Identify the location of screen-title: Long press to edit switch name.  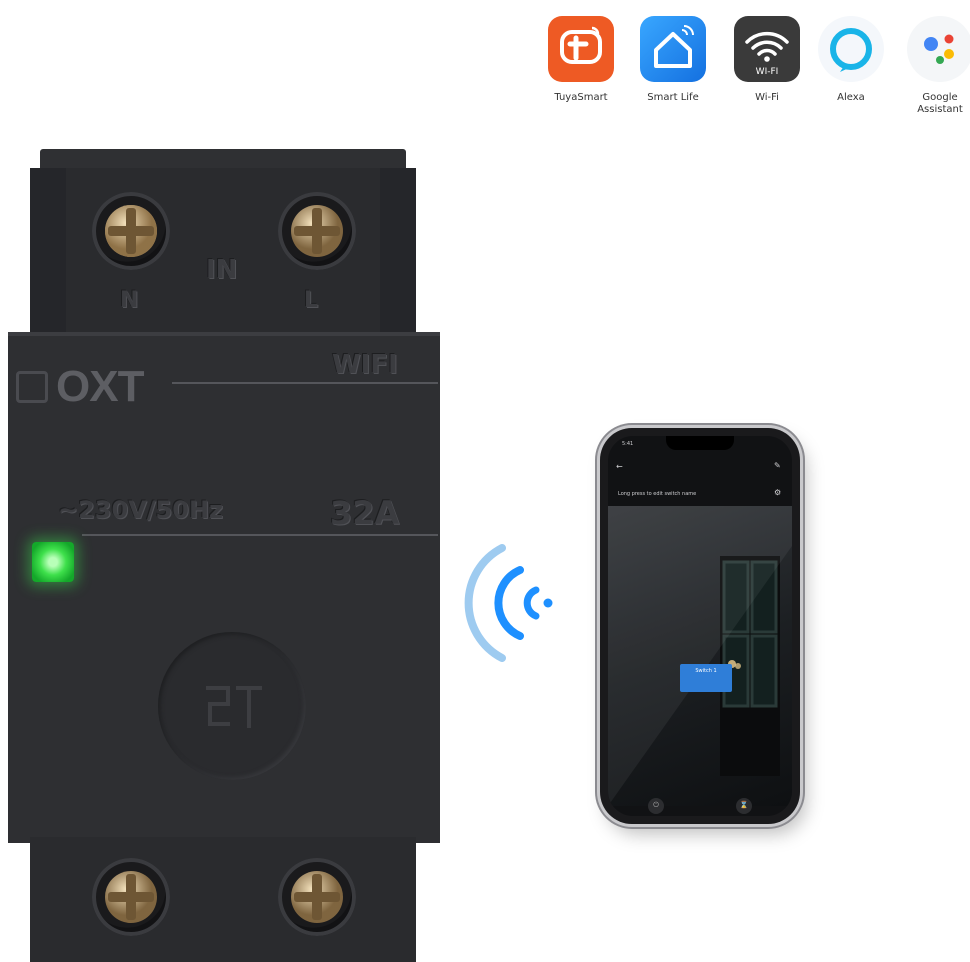
(657, 494).